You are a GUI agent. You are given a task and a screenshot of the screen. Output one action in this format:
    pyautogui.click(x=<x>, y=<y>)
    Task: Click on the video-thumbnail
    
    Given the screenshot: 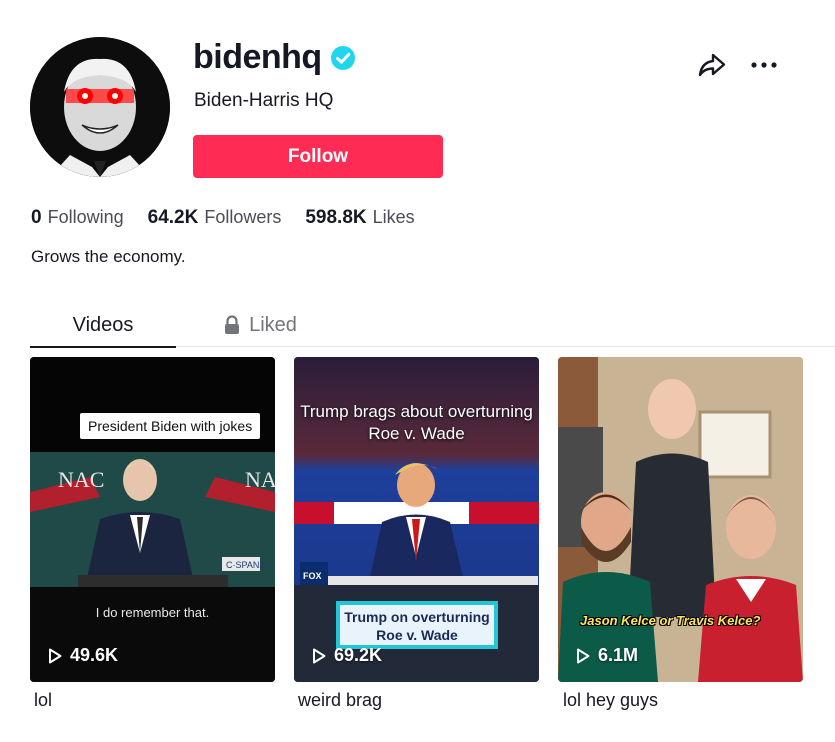 What is the action you would take?
    pyautogui.click(x=680, y=519)
    